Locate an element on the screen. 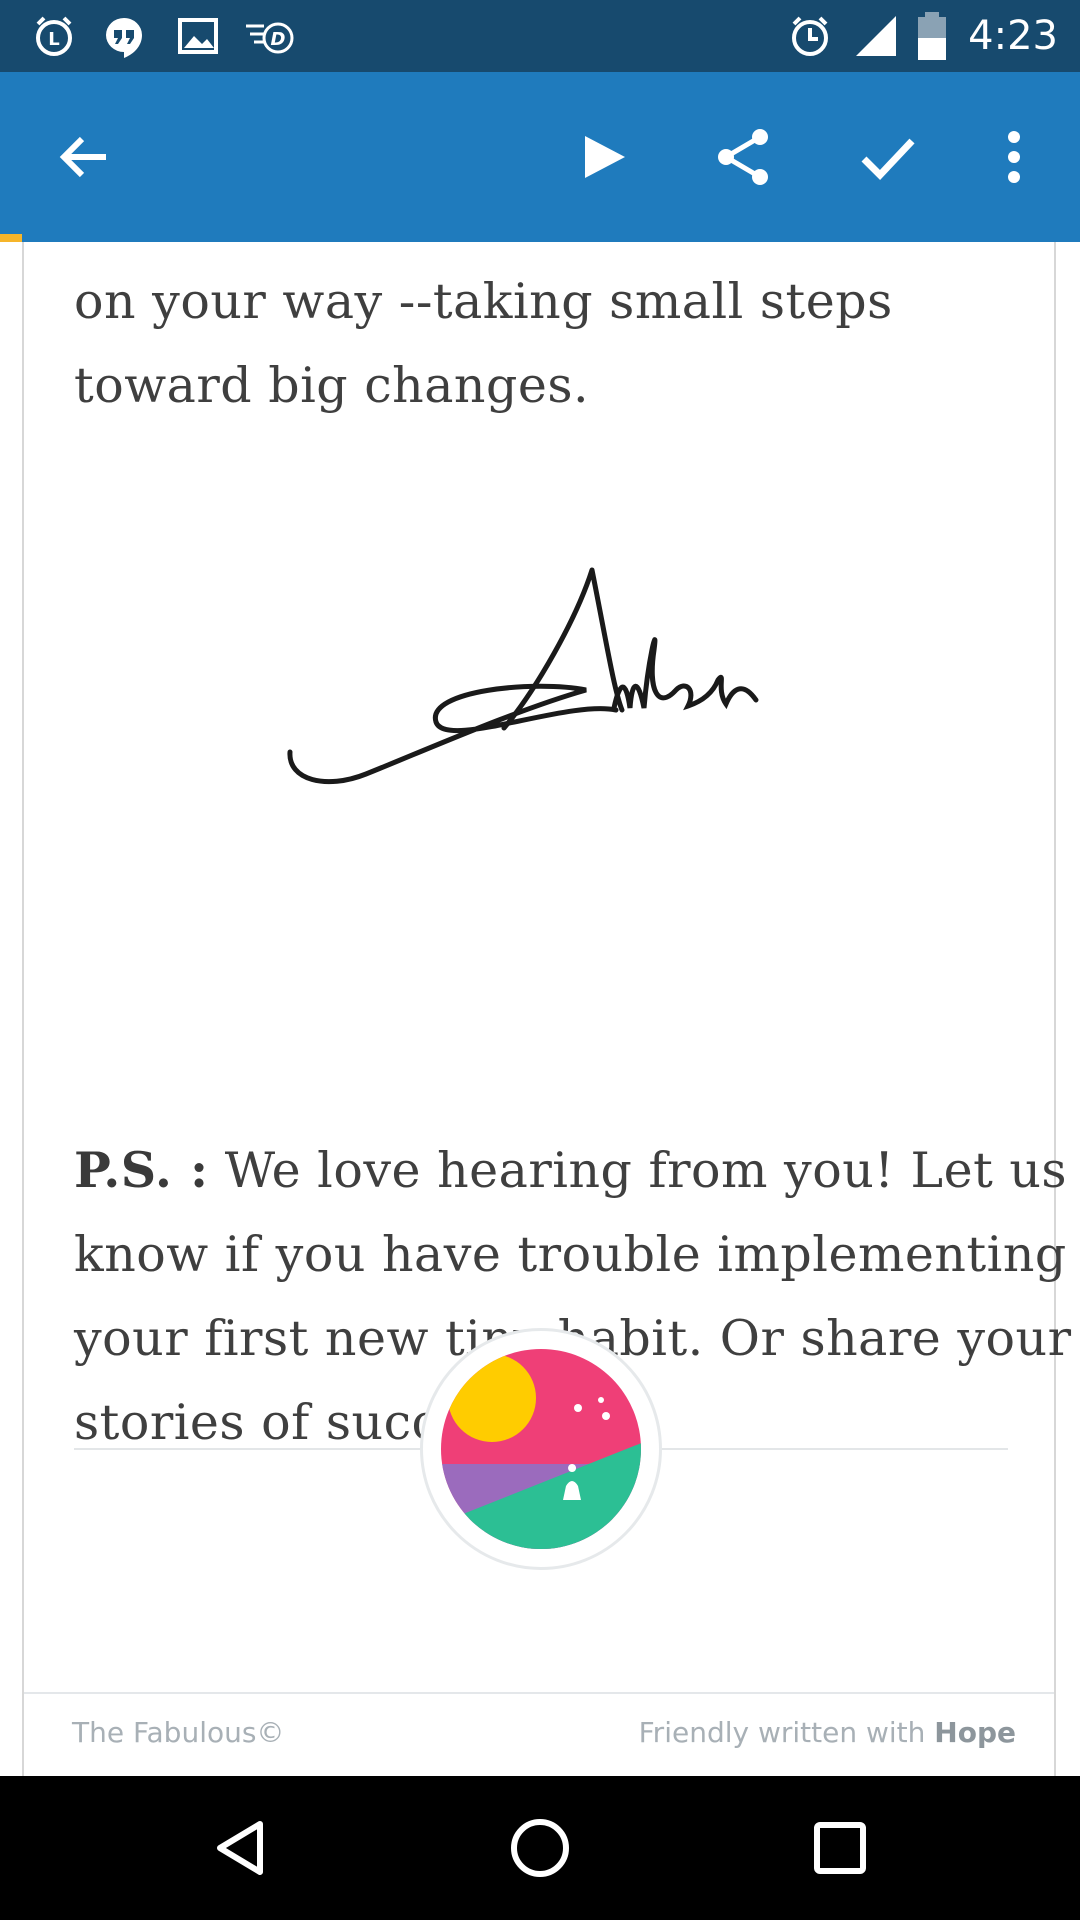 The width and height of the screenshot is (1080, 1920). nav-recents-button is located at coordinates (840, 1848).